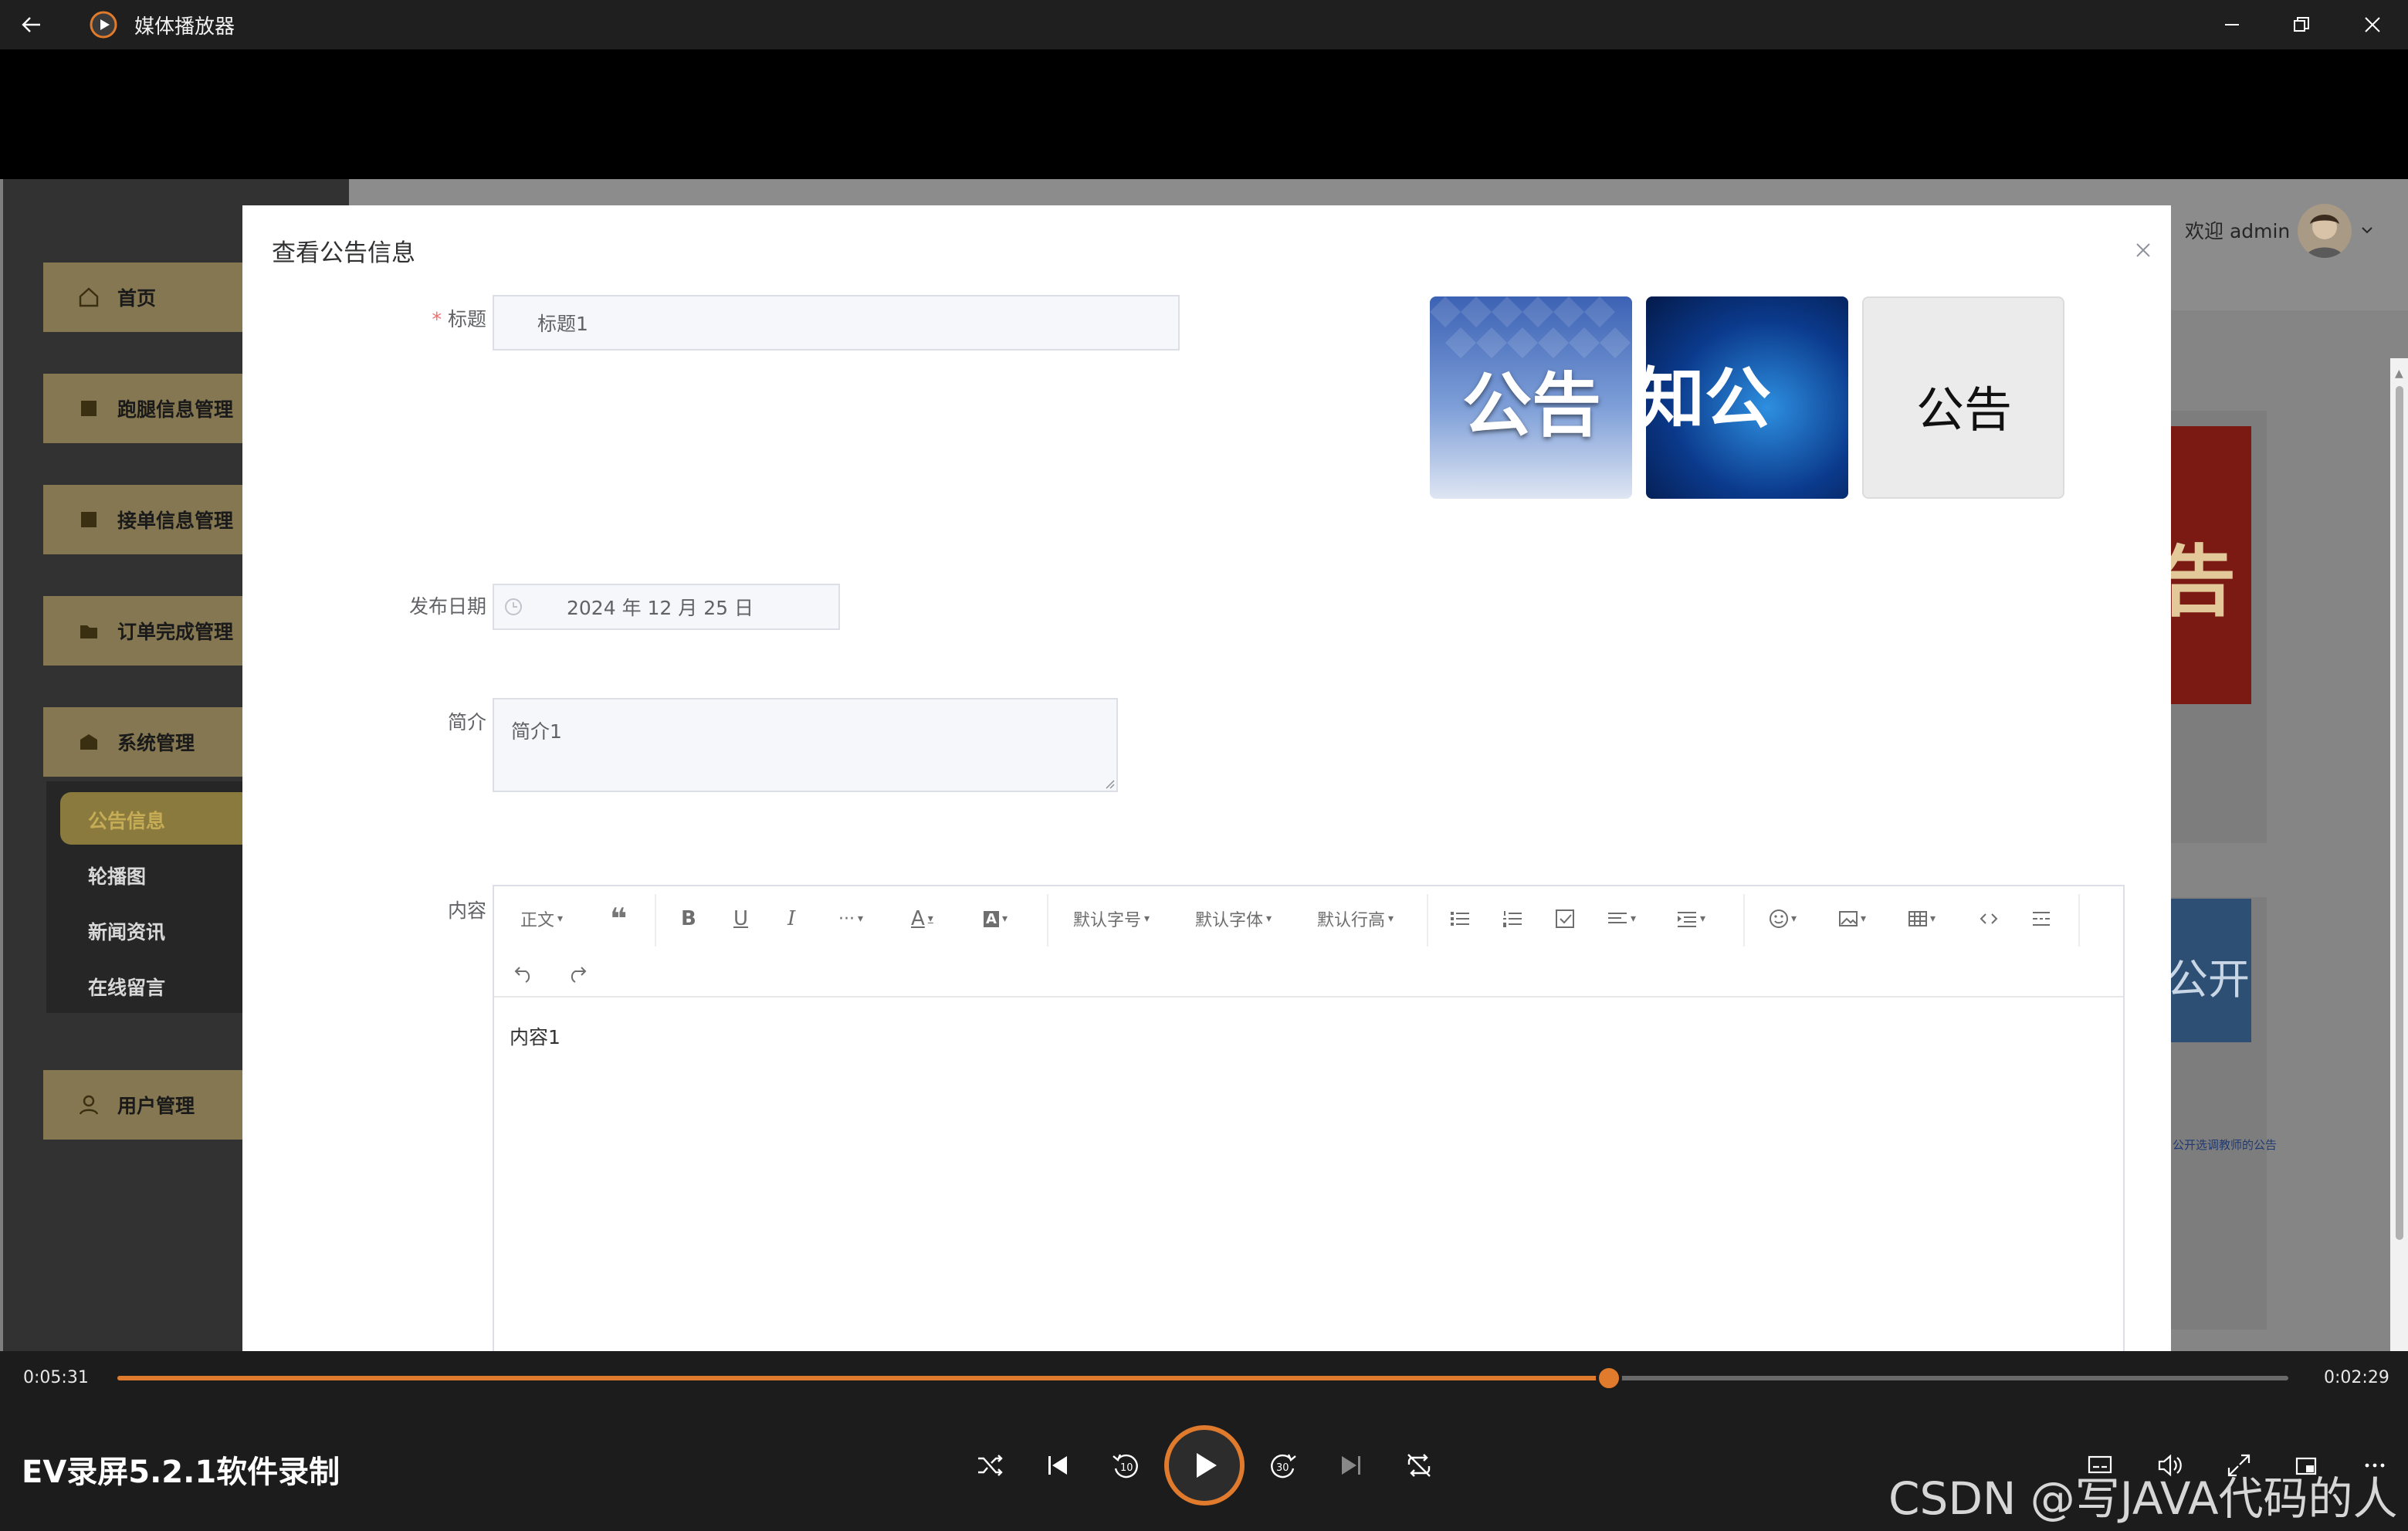 The width and height of the screenshot is (2408, 1531). What do you see at coordinates (1351, 1465) in the screenshot?
I see `next-icon` at bounding box center [1351, 1465].